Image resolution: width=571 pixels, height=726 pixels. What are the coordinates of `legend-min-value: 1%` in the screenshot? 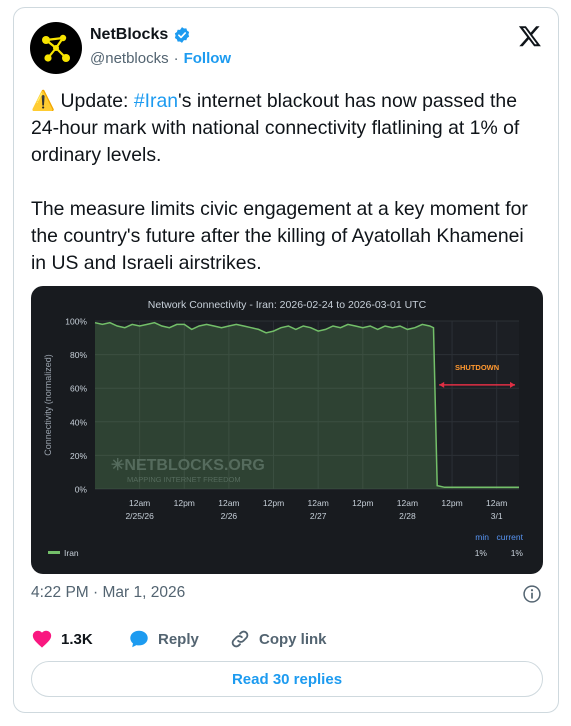 It's located at (481, 553).